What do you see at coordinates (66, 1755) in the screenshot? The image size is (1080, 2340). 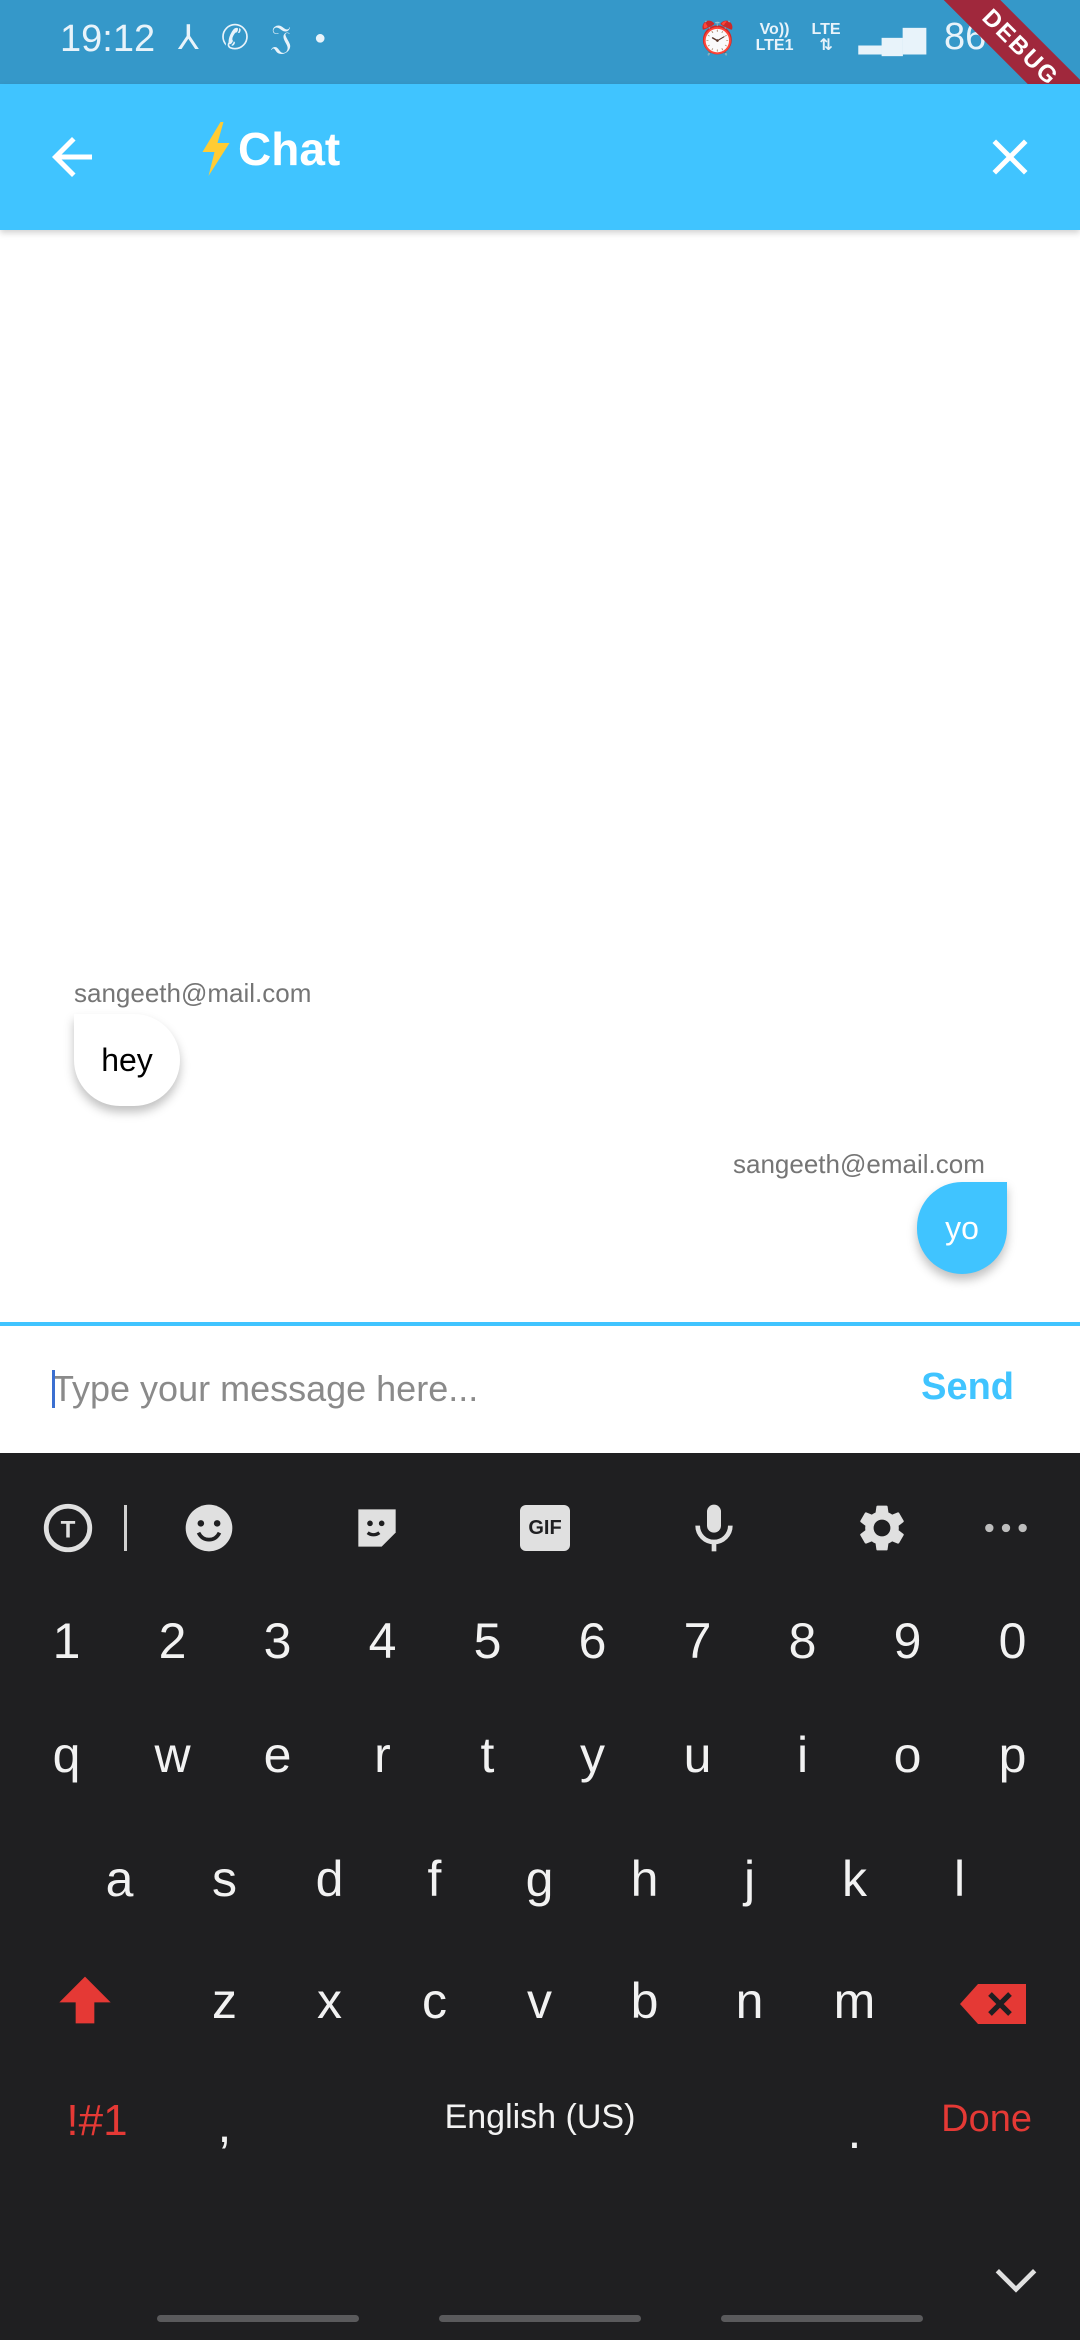 I see `key-q: q` at bounding box center [66, 1755].